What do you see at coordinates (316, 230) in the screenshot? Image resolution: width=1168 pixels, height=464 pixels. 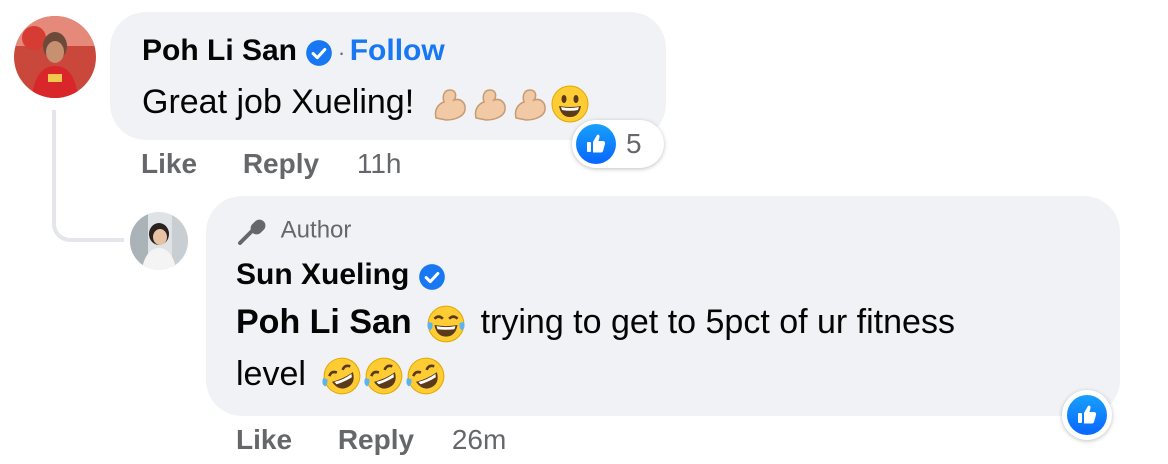 I see `author-badge: Author` at bounding box center [316, 230].